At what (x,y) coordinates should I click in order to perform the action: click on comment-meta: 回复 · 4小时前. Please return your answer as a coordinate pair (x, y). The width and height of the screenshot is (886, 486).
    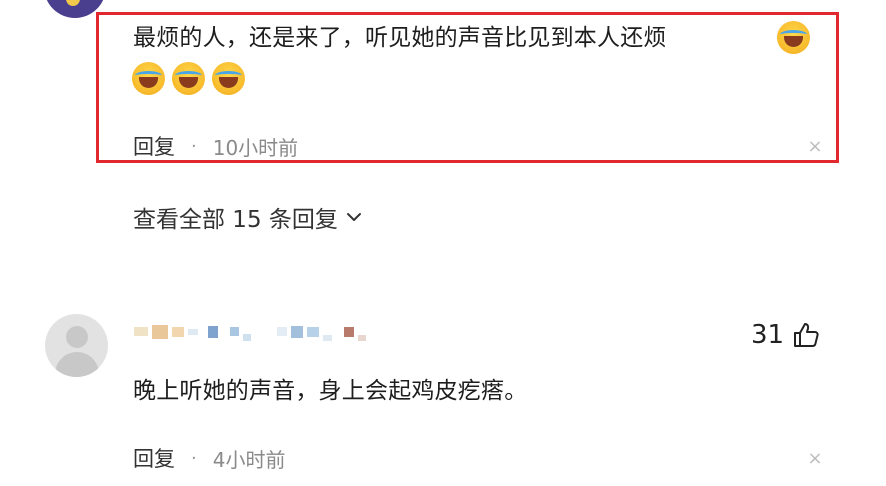
    Looking at the image, I should click on (209, 458).